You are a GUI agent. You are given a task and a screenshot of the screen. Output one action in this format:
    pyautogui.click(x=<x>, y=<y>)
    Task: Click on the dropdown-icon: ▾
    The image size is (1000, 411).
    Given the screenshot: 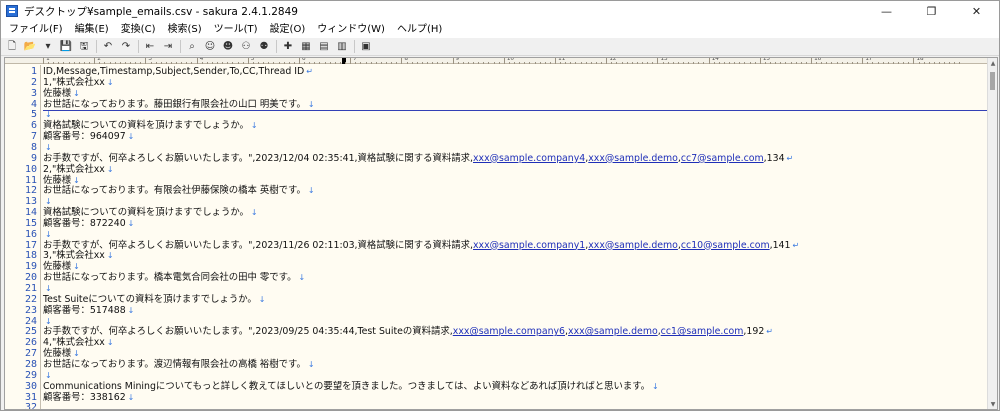 What is the action you would take?
    pyautogui.click(x=48, y=47)
    